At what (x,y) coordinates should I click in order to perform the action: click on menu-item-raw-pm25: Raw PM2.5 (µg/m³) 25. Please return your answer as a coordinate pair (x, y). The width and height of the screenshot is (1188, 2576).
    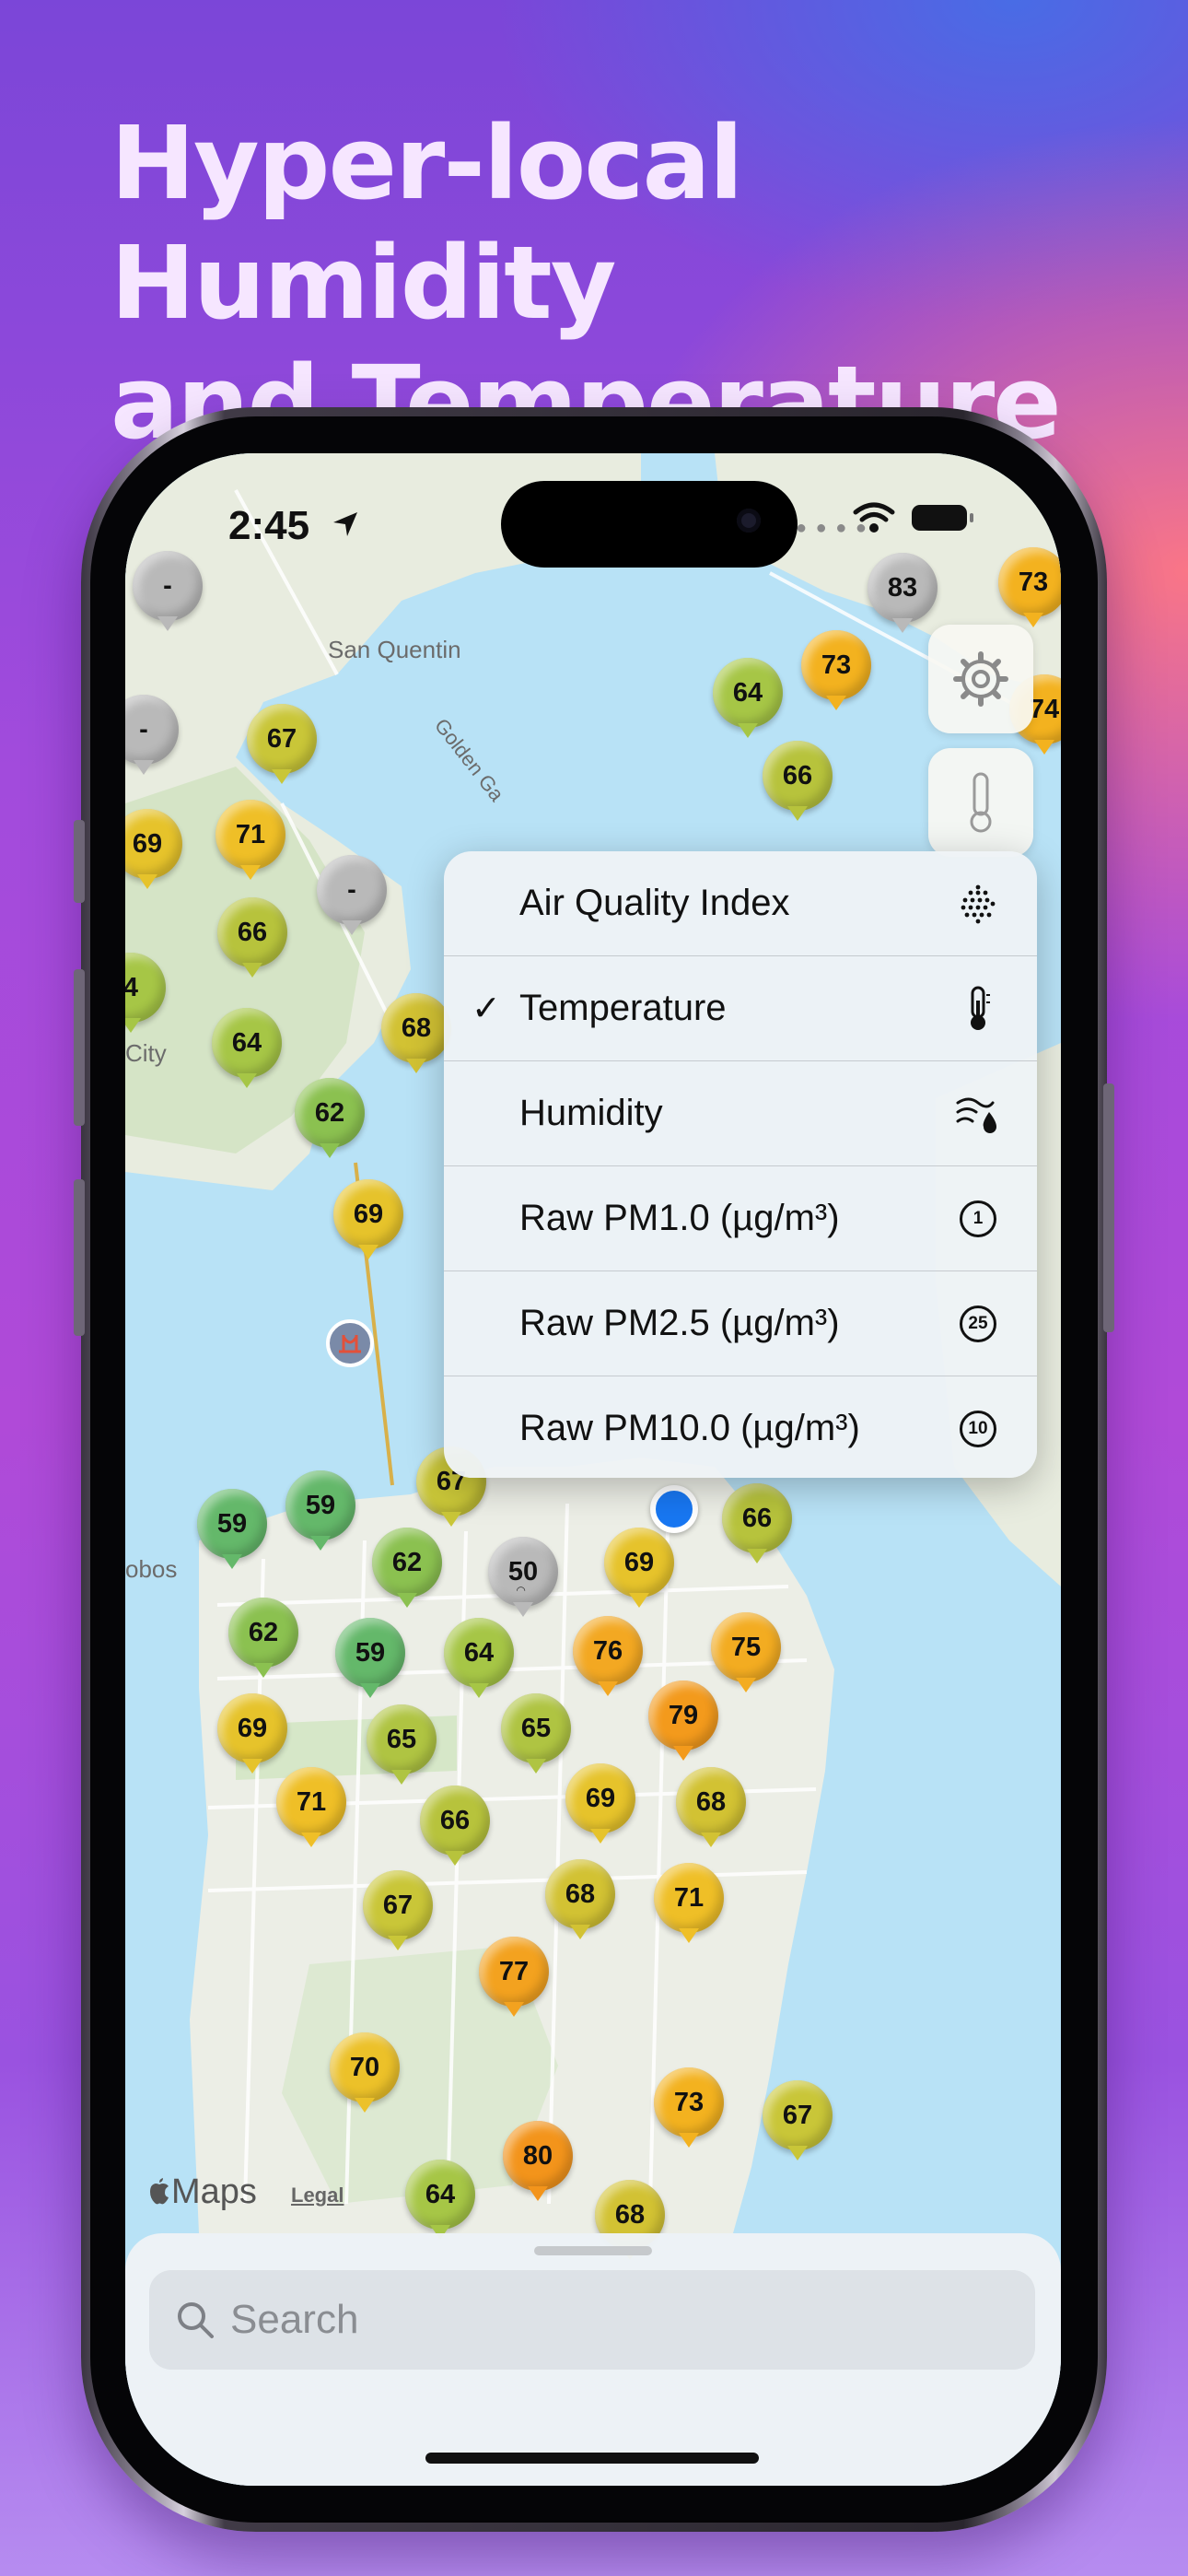
    Looking at the image, I should click on (740, 1323).